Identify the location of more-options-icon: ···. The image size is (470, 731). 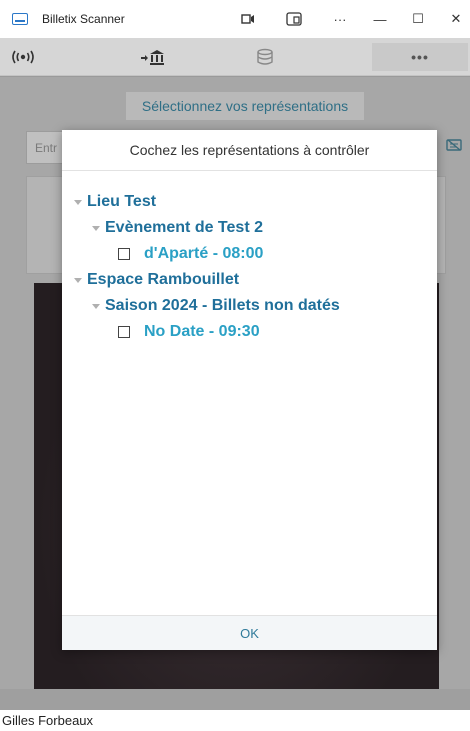
(340, 19).